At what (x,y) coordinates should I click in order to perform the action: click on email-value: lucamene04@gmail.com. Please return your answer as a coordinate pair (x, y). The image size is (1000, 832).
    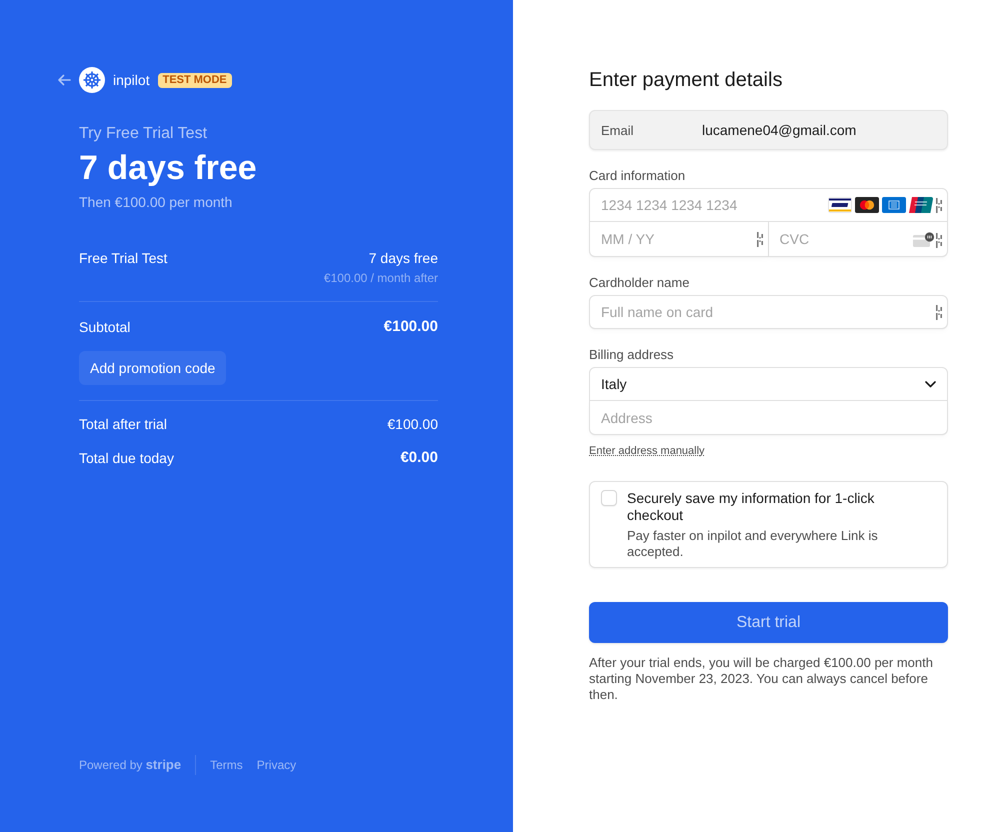
    Looking at the image, I should click on (779, 130).